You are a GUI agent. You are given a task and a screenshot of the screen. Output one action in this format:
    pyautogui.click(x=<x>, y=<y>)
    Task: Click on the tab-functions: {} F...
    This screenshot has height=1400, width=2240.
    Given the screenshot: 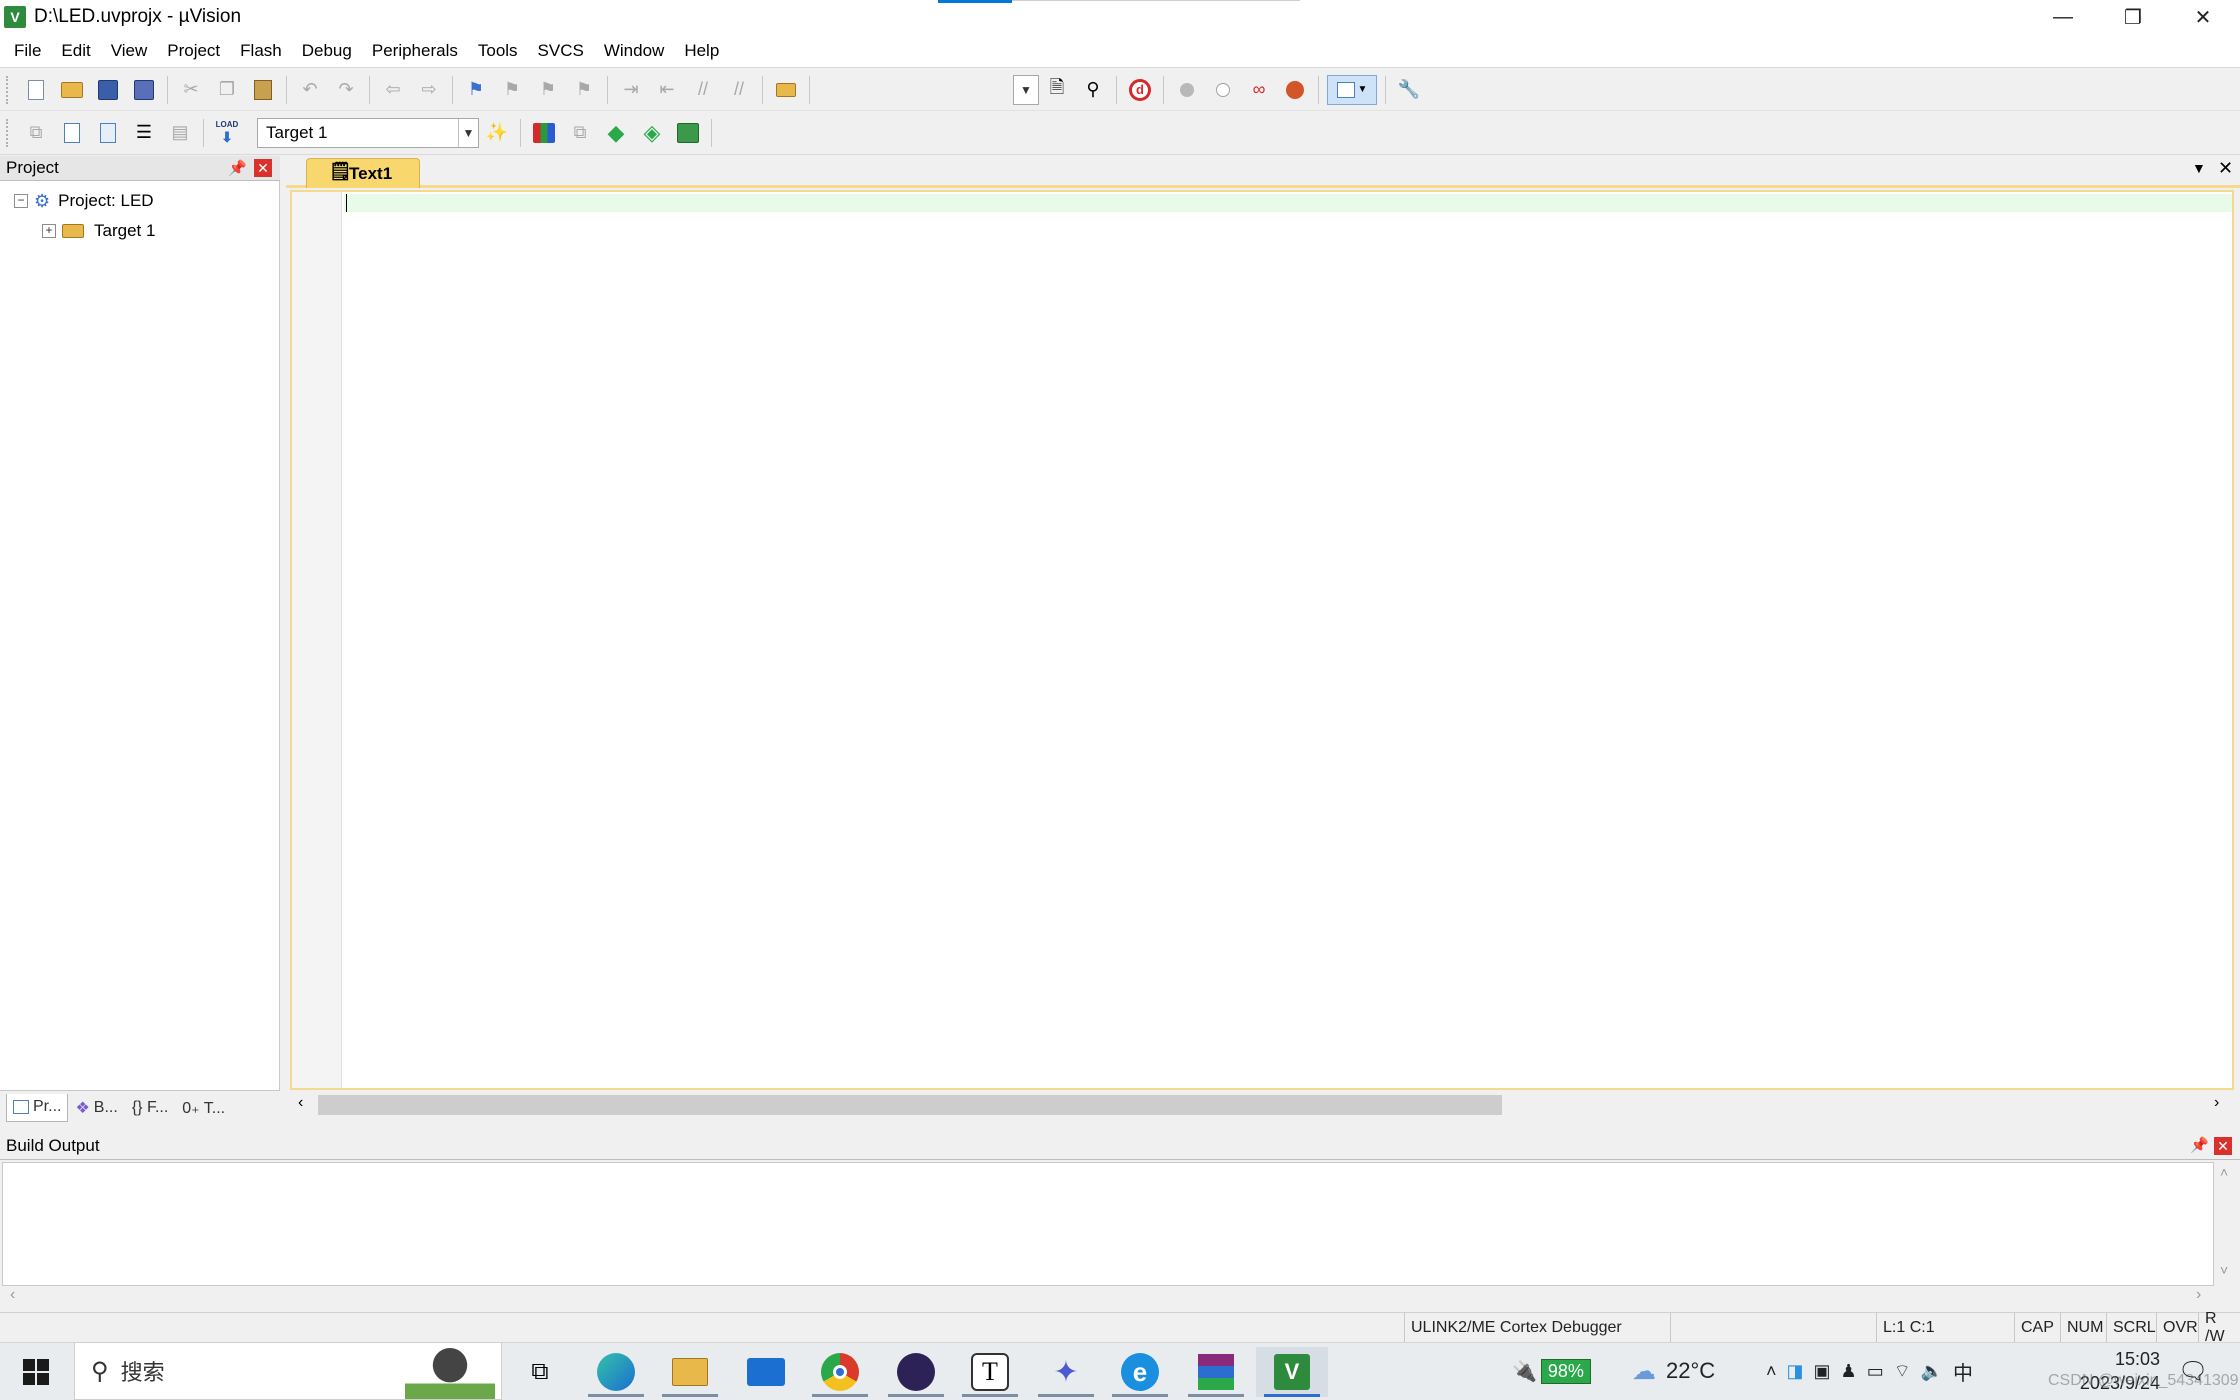 What is the action you would take?
    pyautogui.click(x=150, y=1108)
    